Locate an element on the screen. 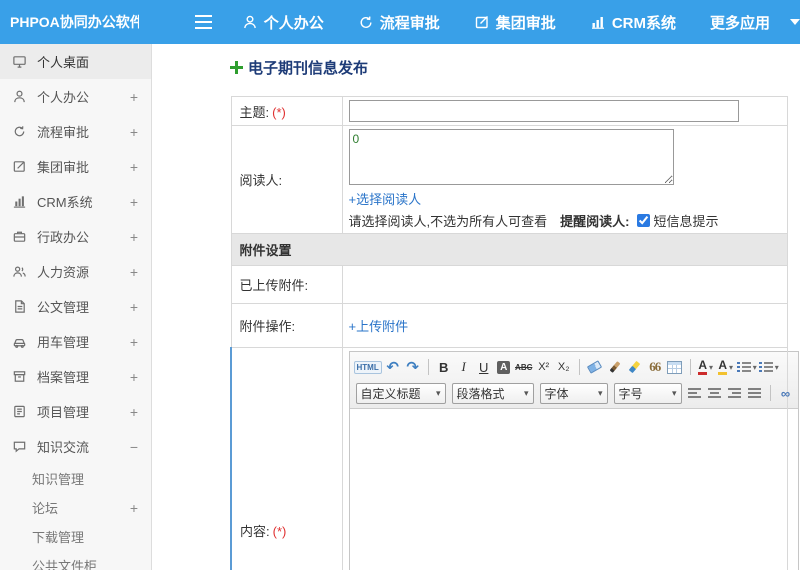 This screenshot has height=570, width=800. subscript-icon: X₂ is located at coordinates (564, 367).